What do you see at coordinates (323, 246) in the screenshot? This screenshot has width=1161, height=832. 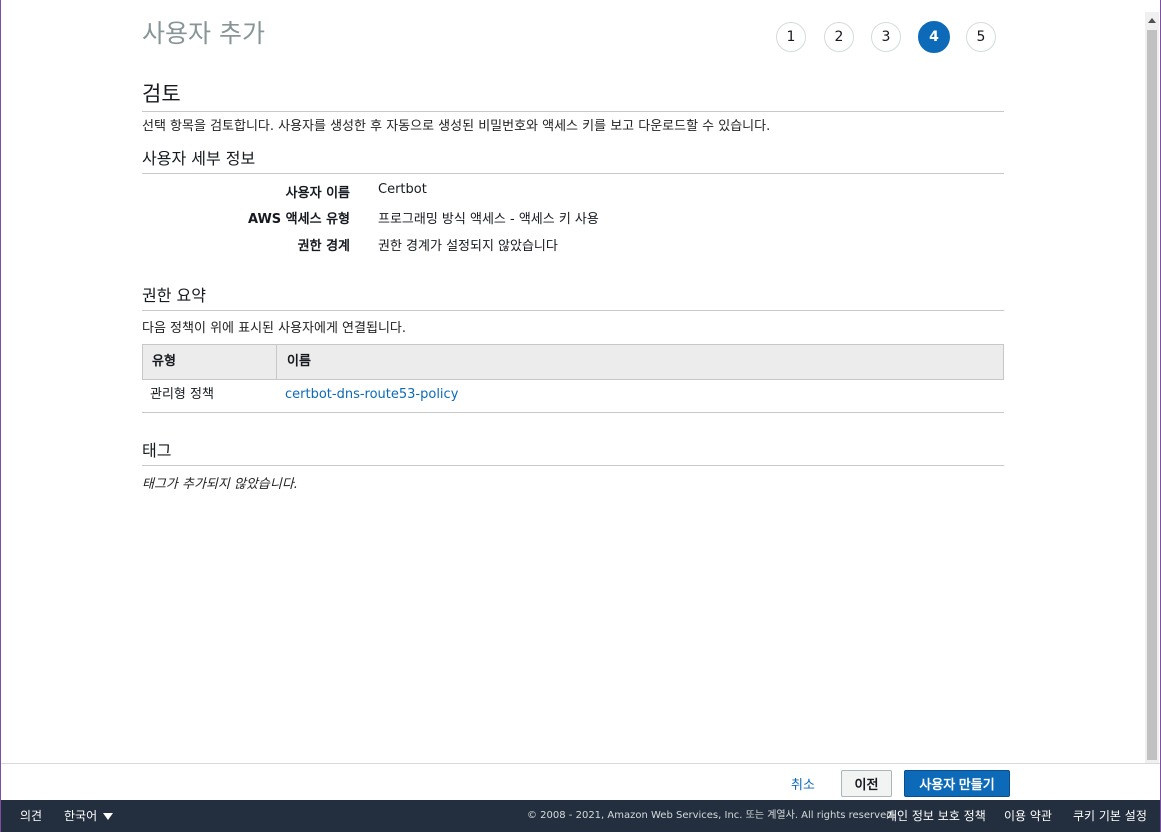 I see `detail-label: 권한 경계` at bounding box center [323, 246].